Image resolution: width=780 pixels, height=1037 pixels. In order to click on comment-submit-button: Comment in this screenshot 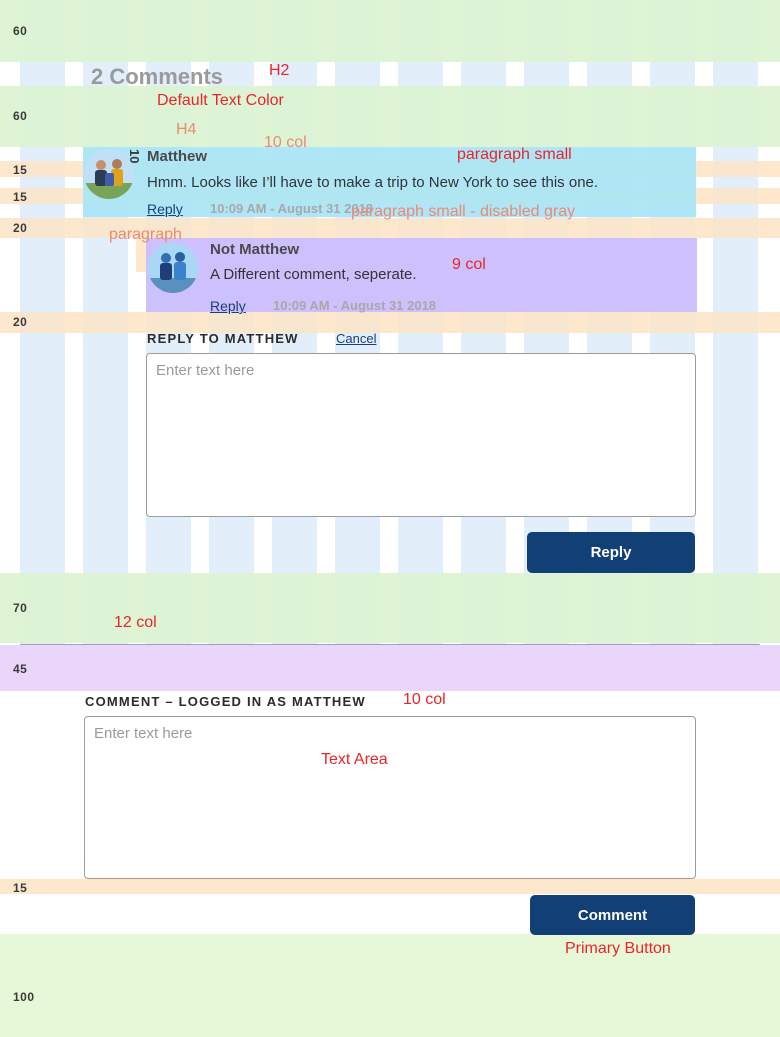, I will do `click(612, 915)`.